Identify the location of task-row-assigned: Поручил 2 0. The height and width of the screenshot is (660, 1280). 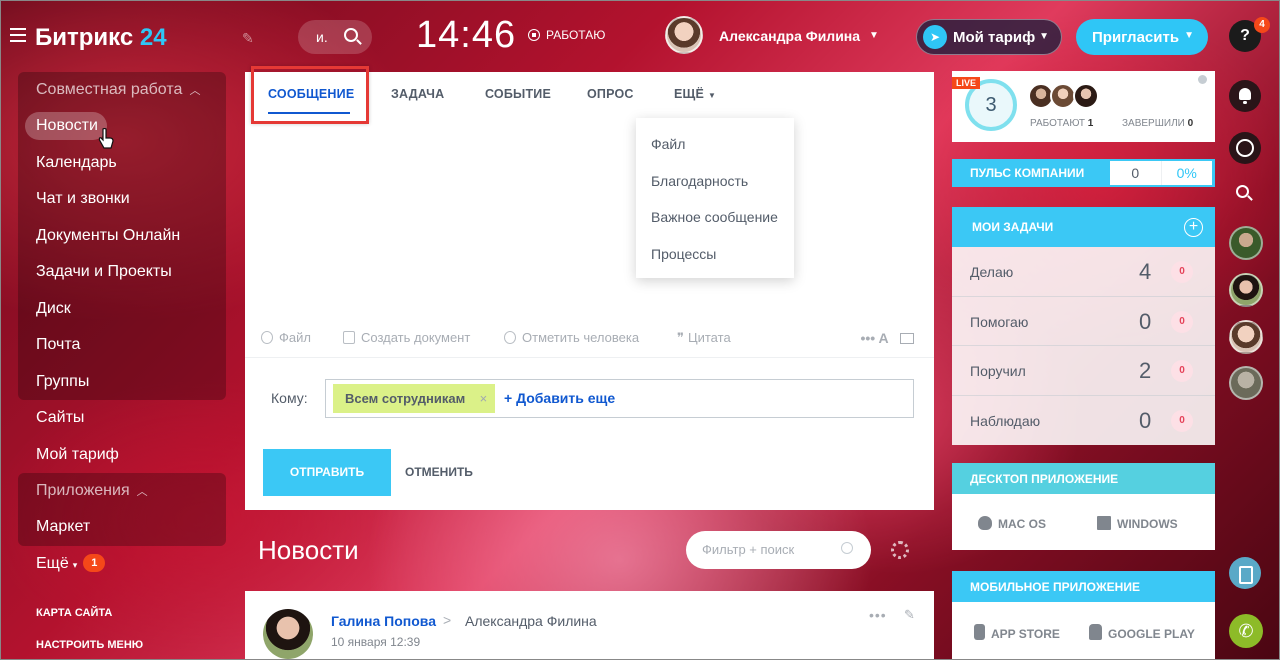
(1083, 371).